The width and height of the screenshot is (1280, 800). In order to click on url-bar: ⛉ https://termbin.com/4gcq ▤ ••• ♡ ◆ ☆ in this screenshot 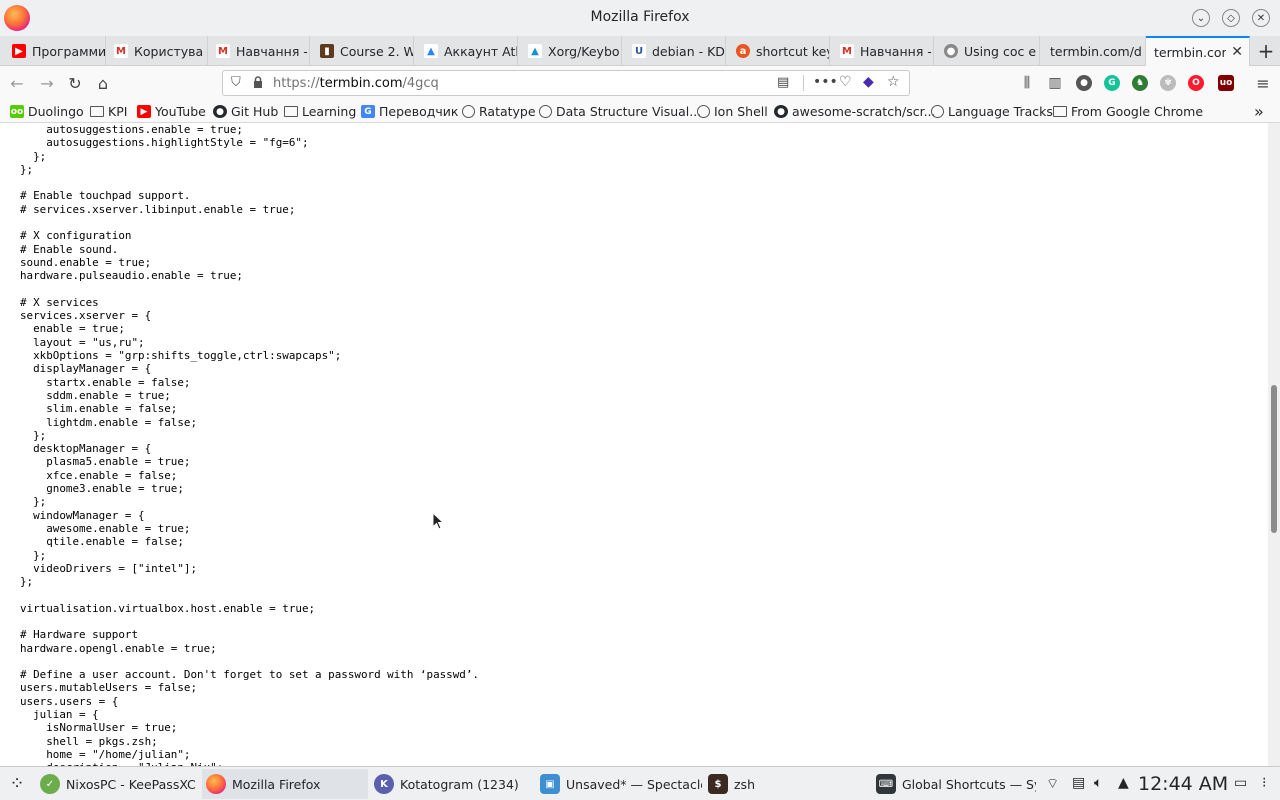, I will do `click(566, 83)`.